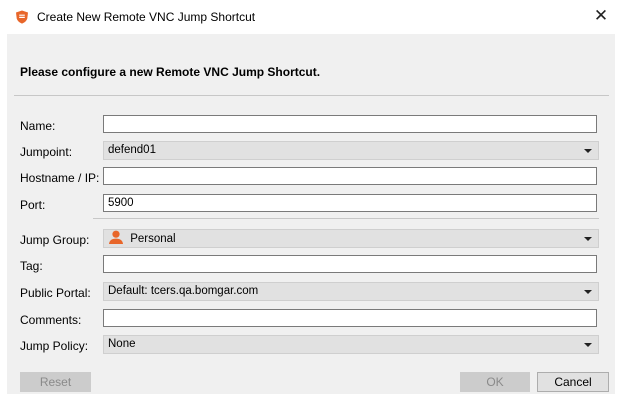 The width and height of the screenshot is (622, 394). What do you see at coordinates (495, 382) in the screenshot?
I see `ok-button: OK` at bounding box center [495, 382].